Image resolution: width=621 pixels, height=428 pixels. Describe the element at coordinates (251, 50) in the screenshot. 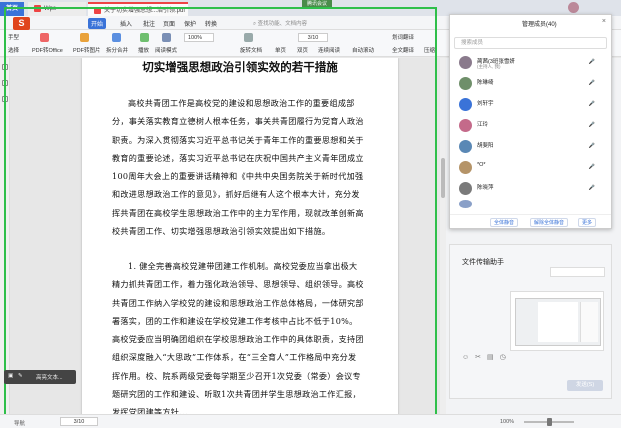

I see `rotate-button: 旋转文档` at that location.